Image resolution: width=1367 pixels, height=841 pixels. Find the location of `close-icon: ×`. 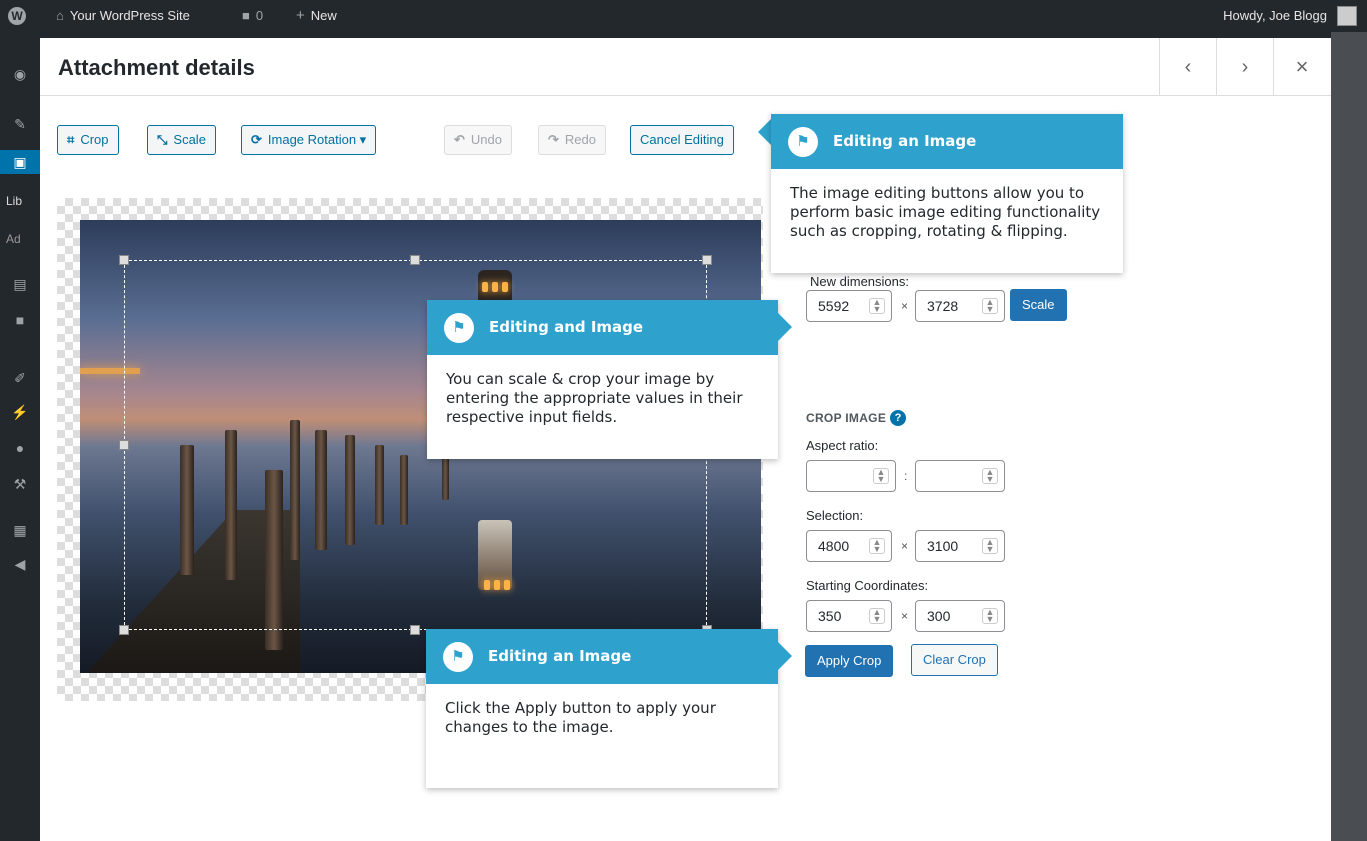

close-icon: × is located at coordinates (1302, 66).